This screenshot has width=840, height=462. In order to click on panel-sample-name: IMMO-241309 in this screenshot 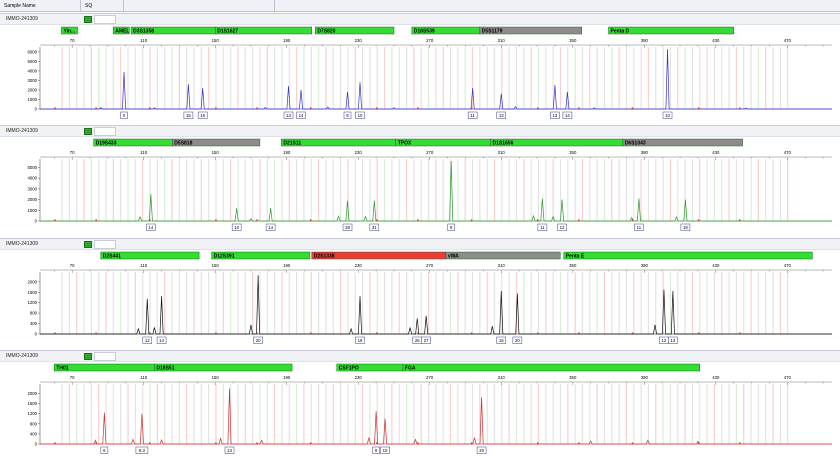, I will do `click(22, 244)`.